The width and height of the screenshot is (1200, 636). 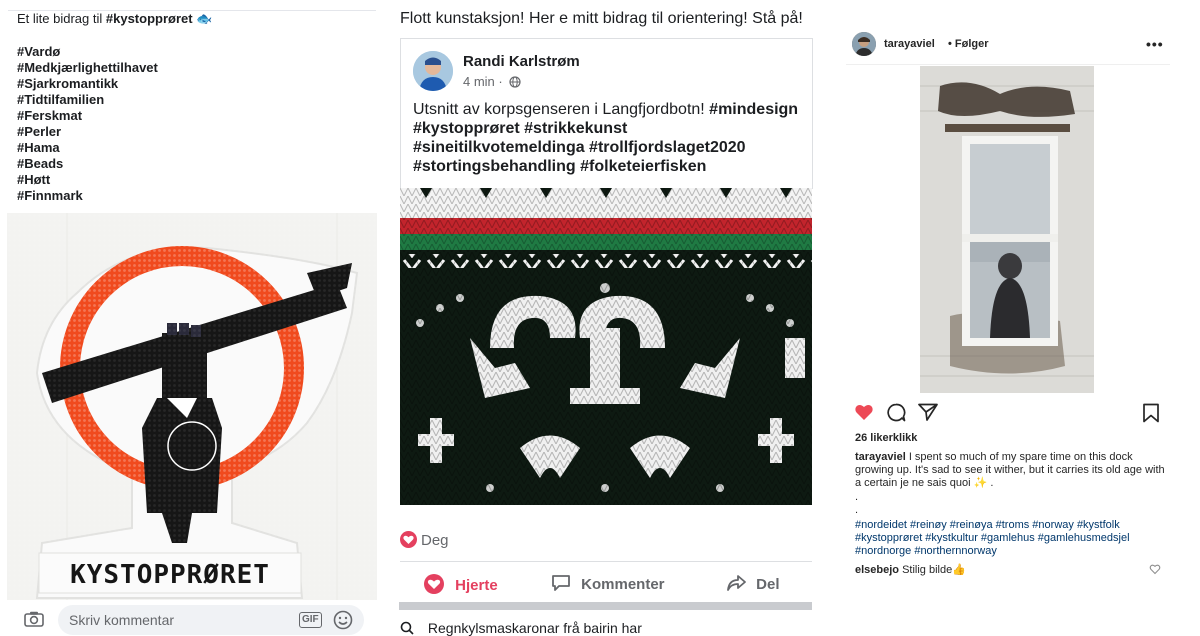 What do you see at coordinates (87, 68) in the screenshot?
I see `hashtag-item: #Medkjærlighettilhavet` at bounding box center [87, 68].